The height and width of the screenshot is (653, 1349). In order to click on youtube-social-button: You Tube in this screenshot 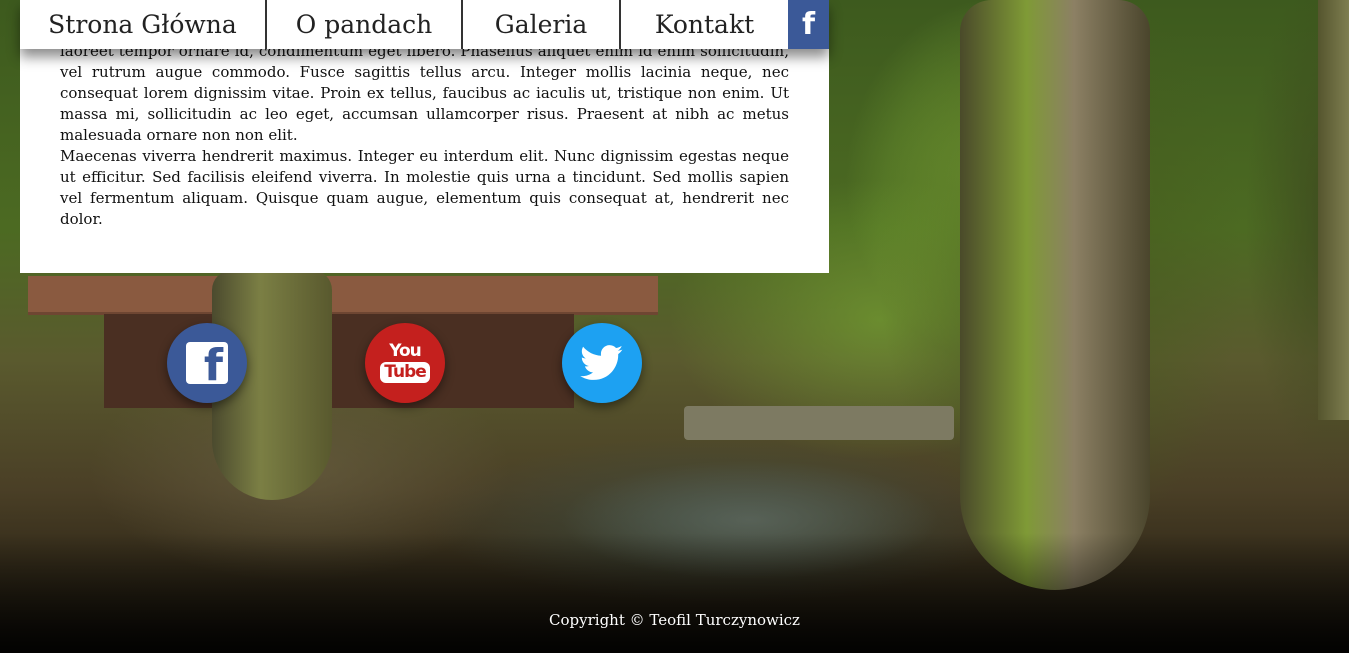, I will do `click(405, 363)`.